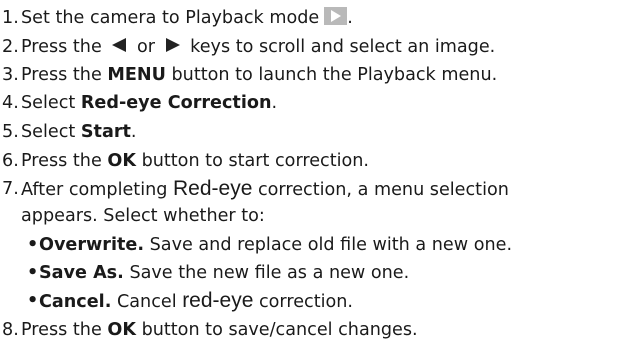 The height and width of the screenshot is (348, 633). I want to click on step-number: 4., so click(10, 103).